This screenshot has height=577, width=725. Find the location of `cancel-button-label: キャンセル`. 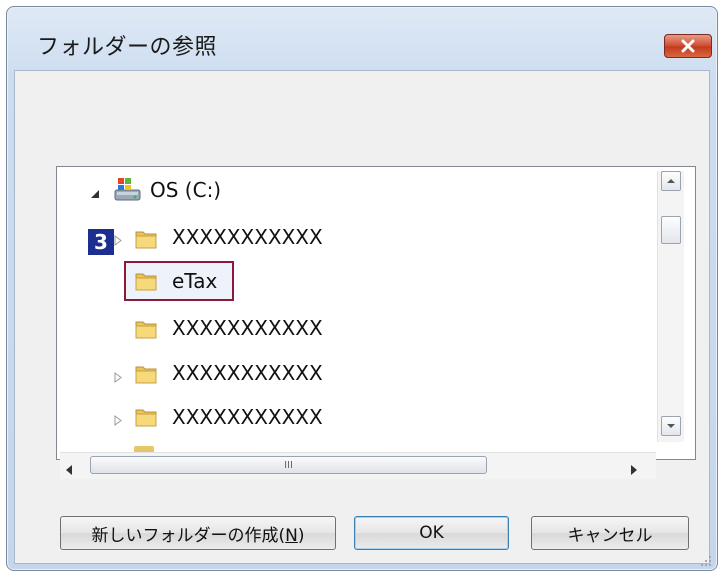

cancel-button-label: キャンセル is located at coordinates (610, 535).